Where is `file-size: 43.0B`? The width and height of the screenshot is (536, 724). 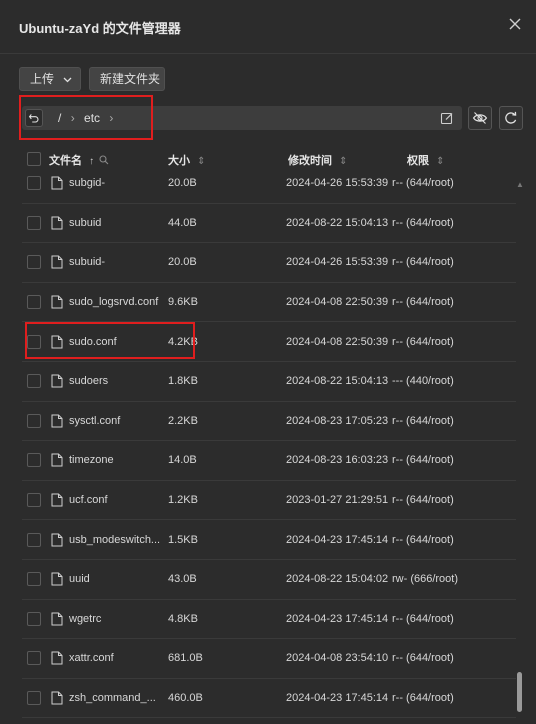
file-size: 43.0B is located at coordinates (182, 579).